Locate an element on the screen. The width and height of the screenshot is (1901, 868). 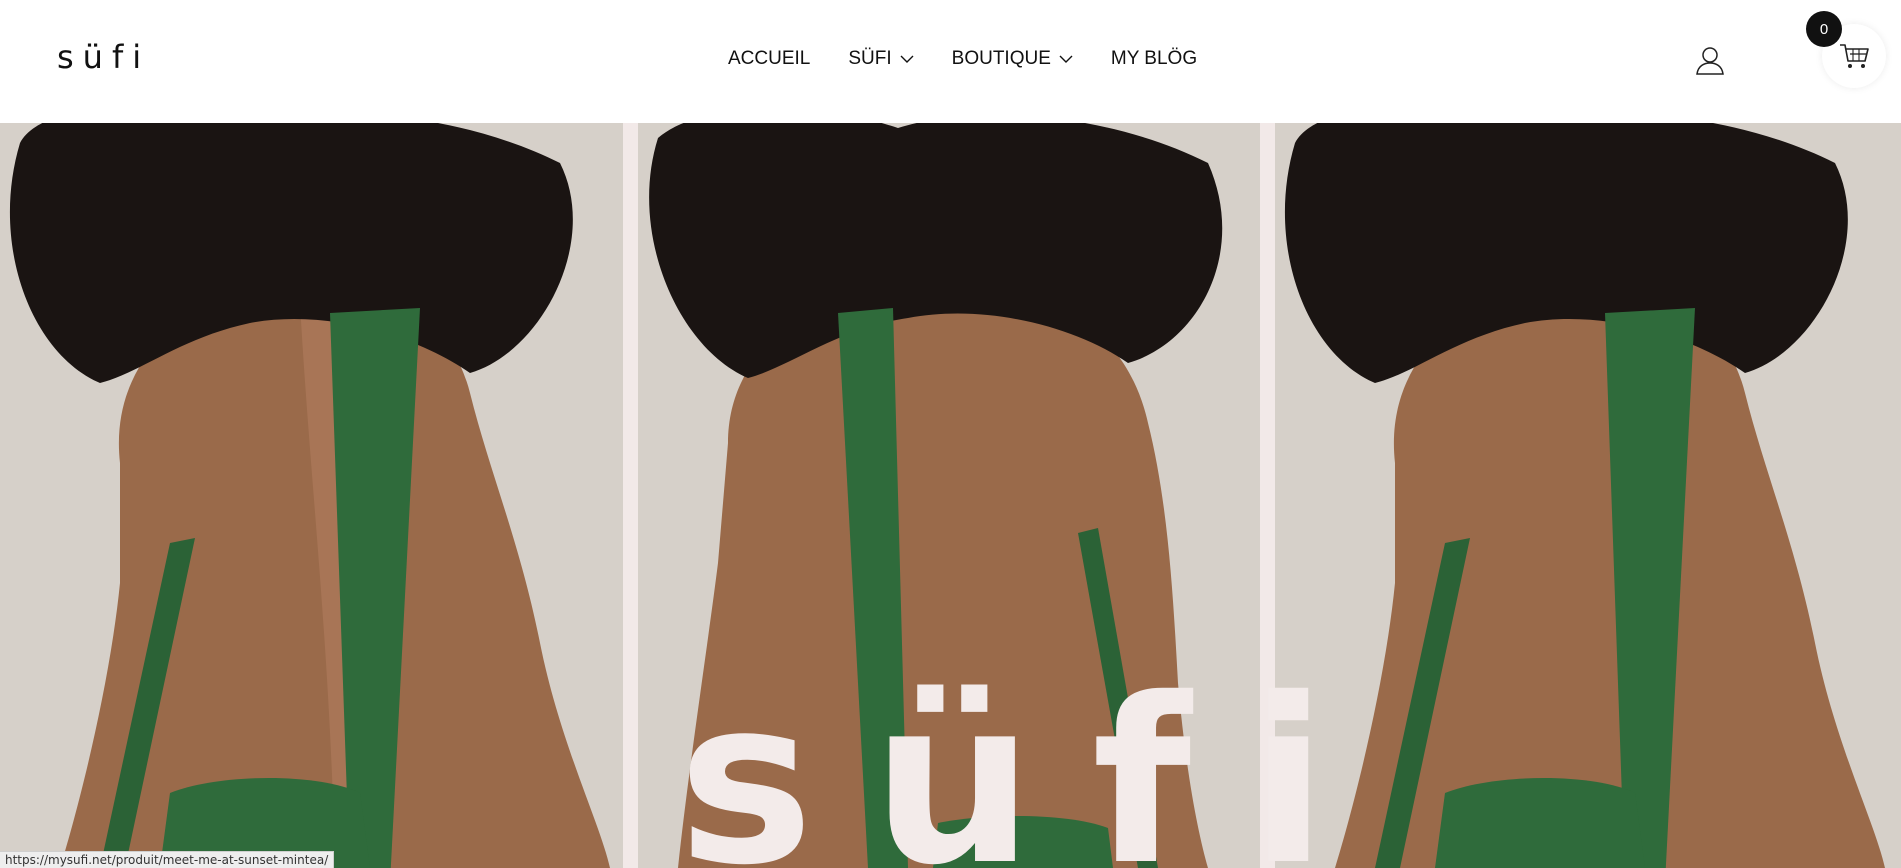
nav-label: BOUTIQUE is located at coordinates (1001, 58).